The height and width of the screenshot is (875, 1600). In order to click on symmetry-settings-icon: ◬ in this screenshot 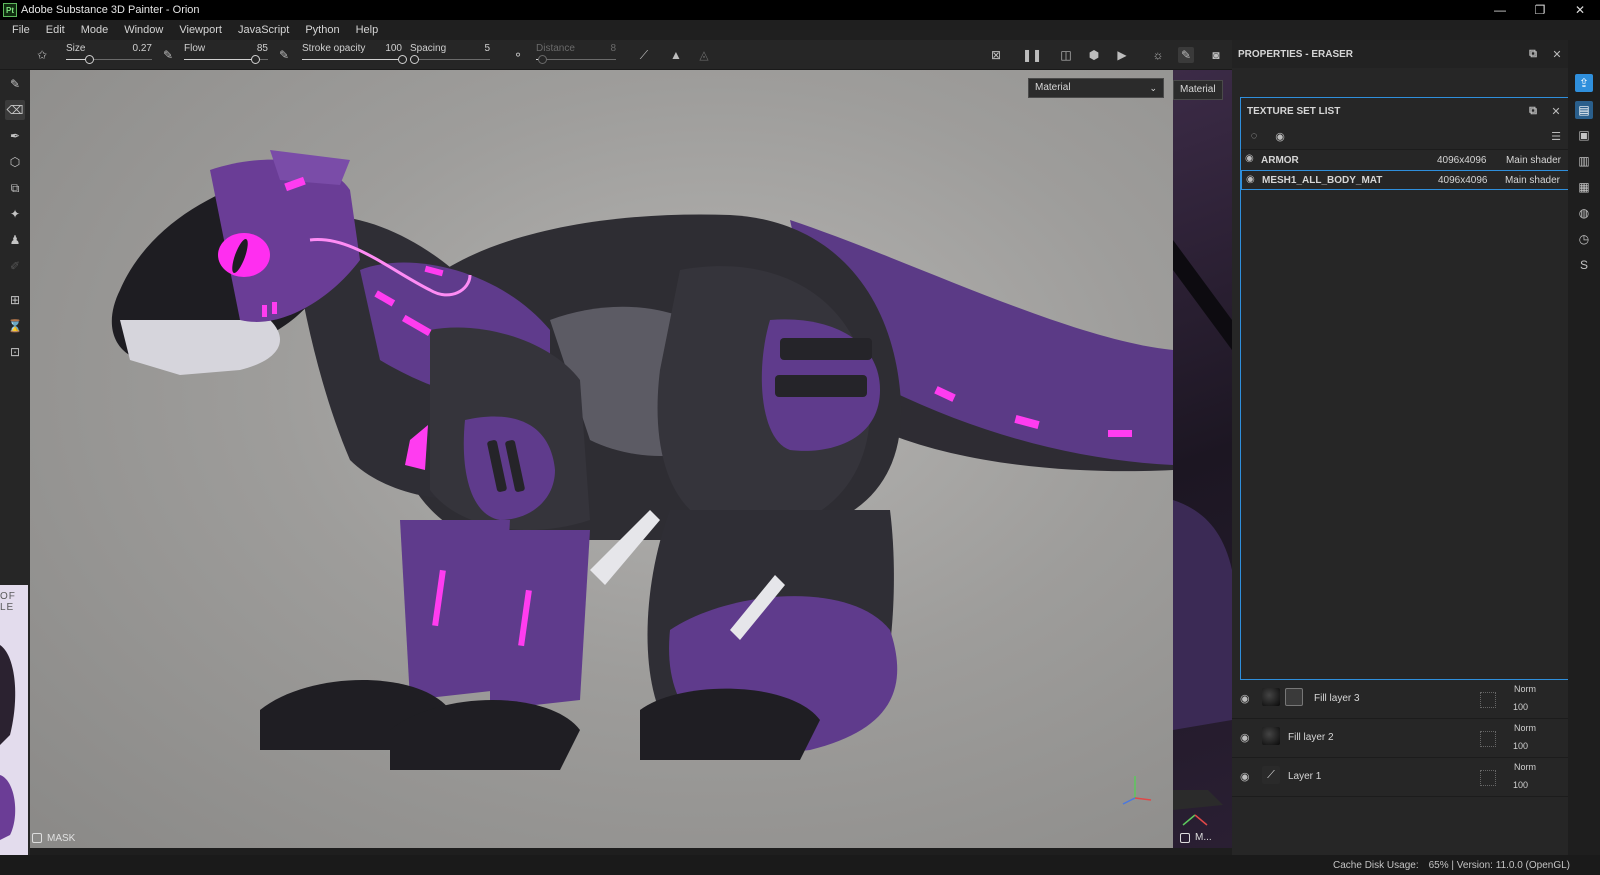, I will do `click(704, 55)`.